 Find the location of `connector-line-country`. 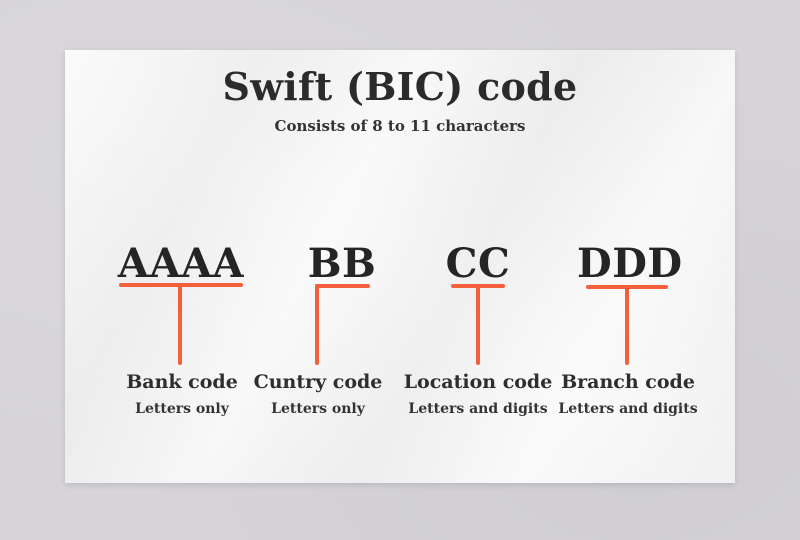

connector-line-country is located at coordinates (317, 324).